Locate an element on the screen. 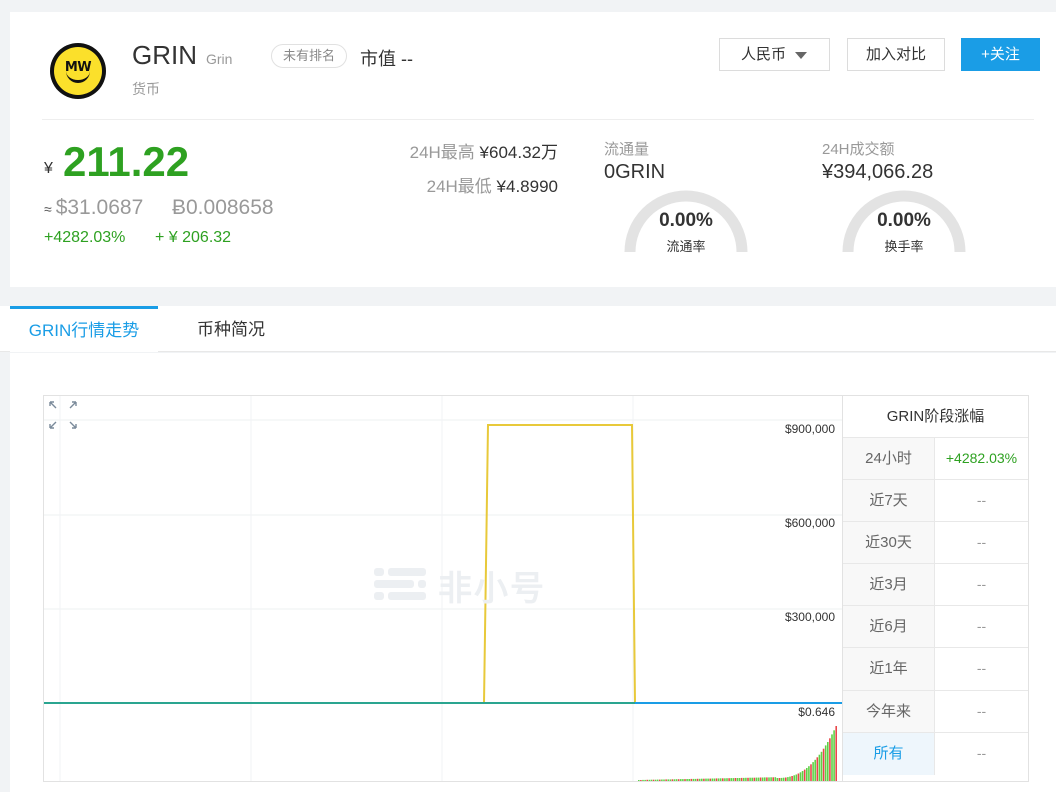 The image size is (1056, 792). period-row: 所有 -- is located at coordinates (935, 753).